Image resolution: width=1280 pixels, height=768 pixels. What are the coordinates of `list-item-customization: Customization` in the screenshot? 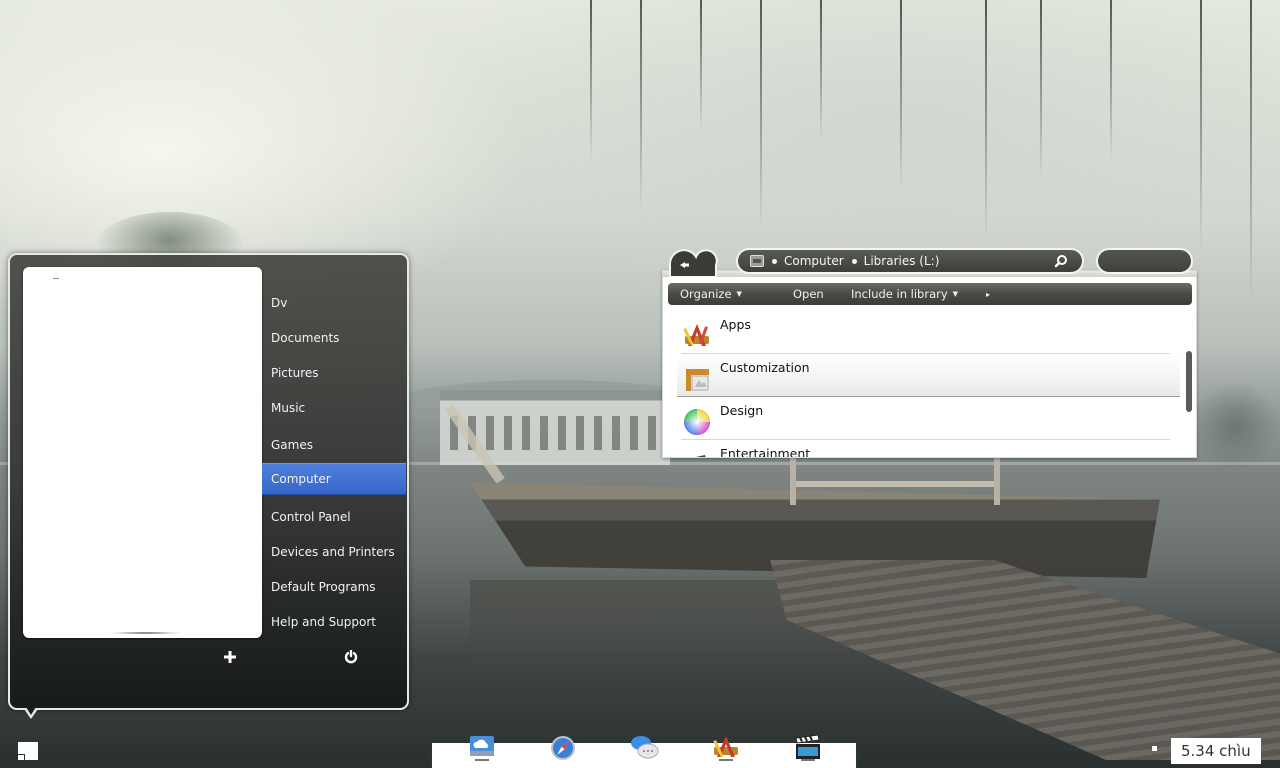 It's located at (928, 375).